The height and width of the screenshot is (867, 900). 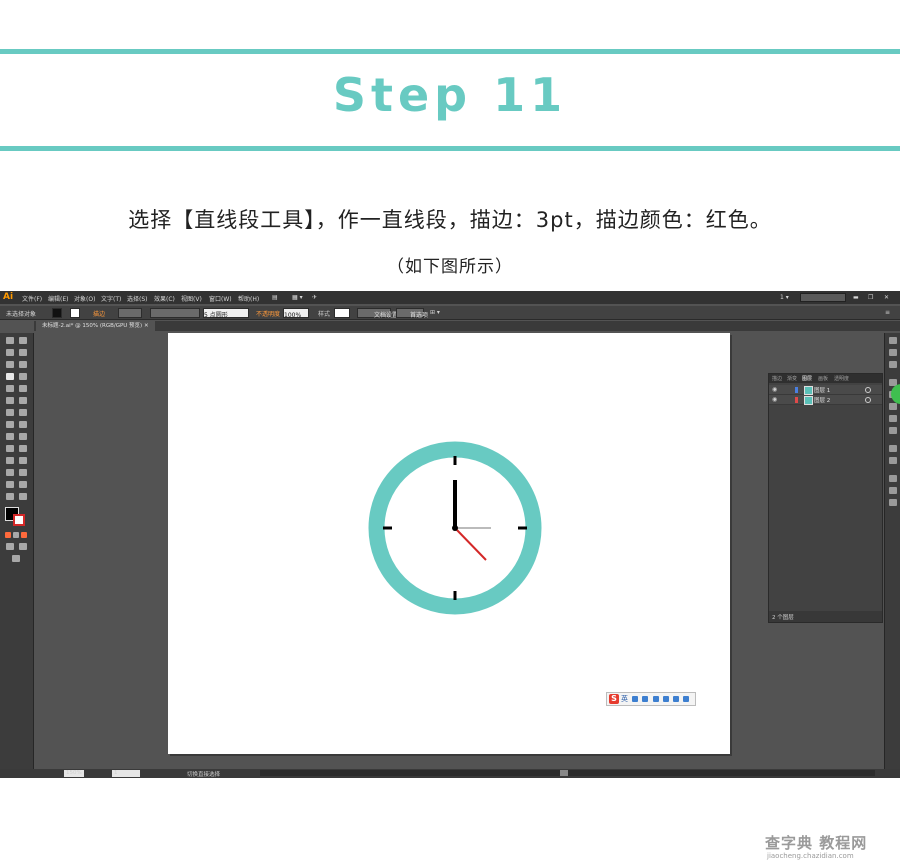 What do you see at coordinates (807, 378) in the screenshot?
I see `tab-layers: 图层` at bounding box center [807, 378].